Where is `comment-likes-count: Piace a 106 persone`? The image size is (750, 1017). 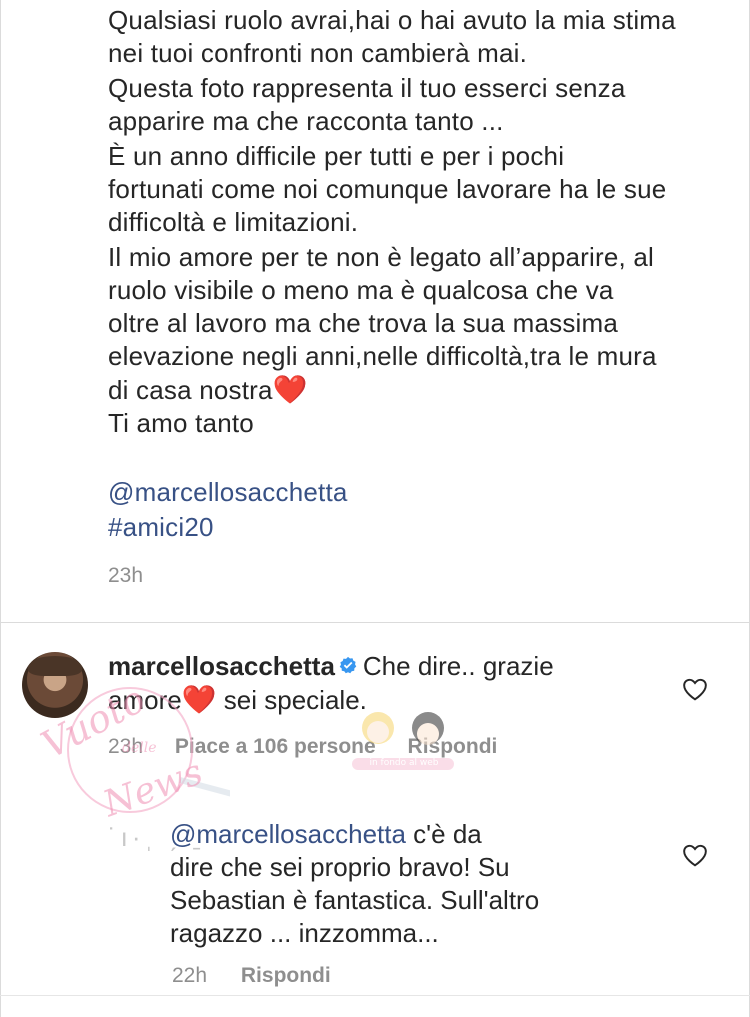 comment-likes-count: Piace a 106 persone is located at coordinates (275, 746).